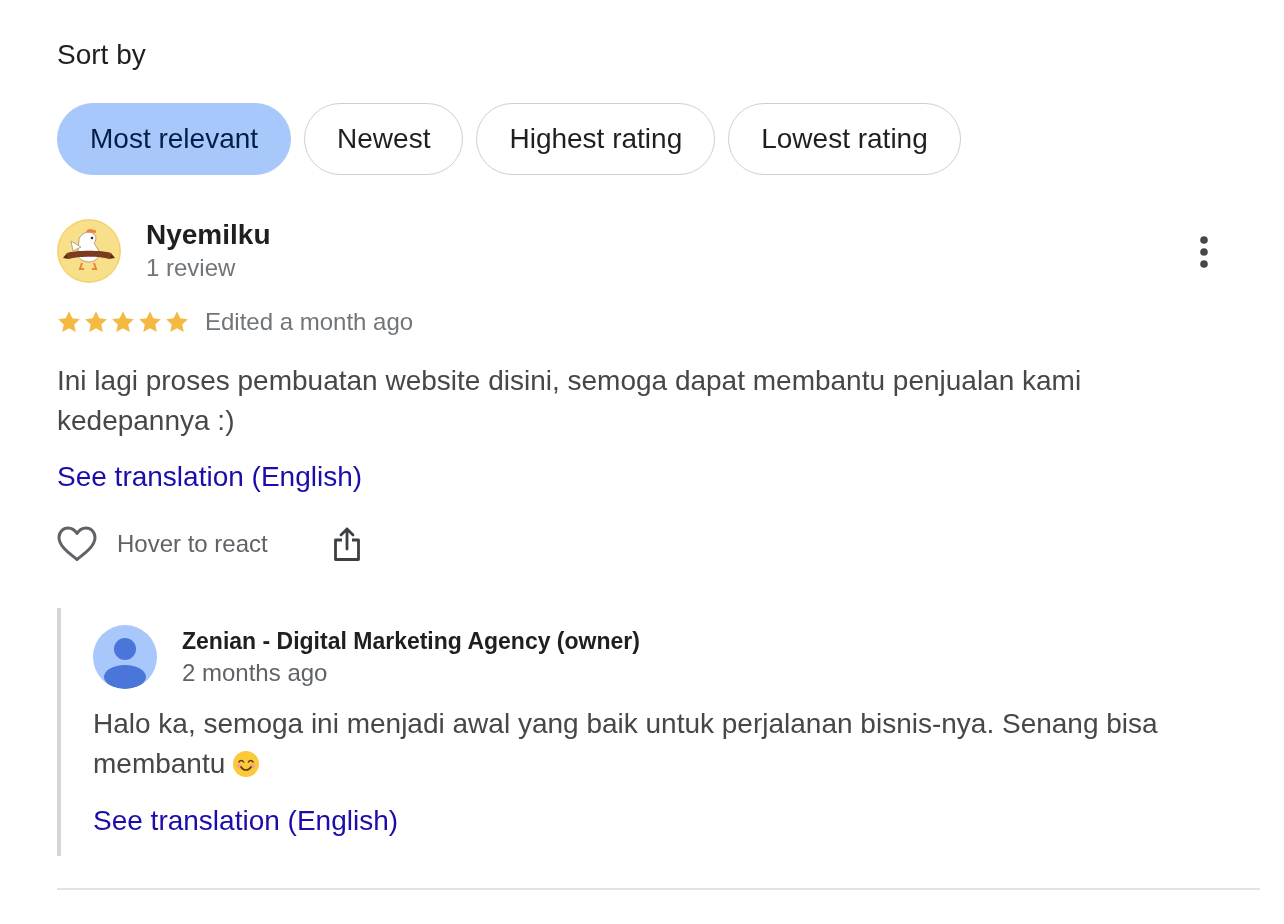 The height and width of the screenshot is (924, 1284). Describe the element at coordinates (191, 268) in the screenshot. I see `reviewer-meta: 1 review` at that location.